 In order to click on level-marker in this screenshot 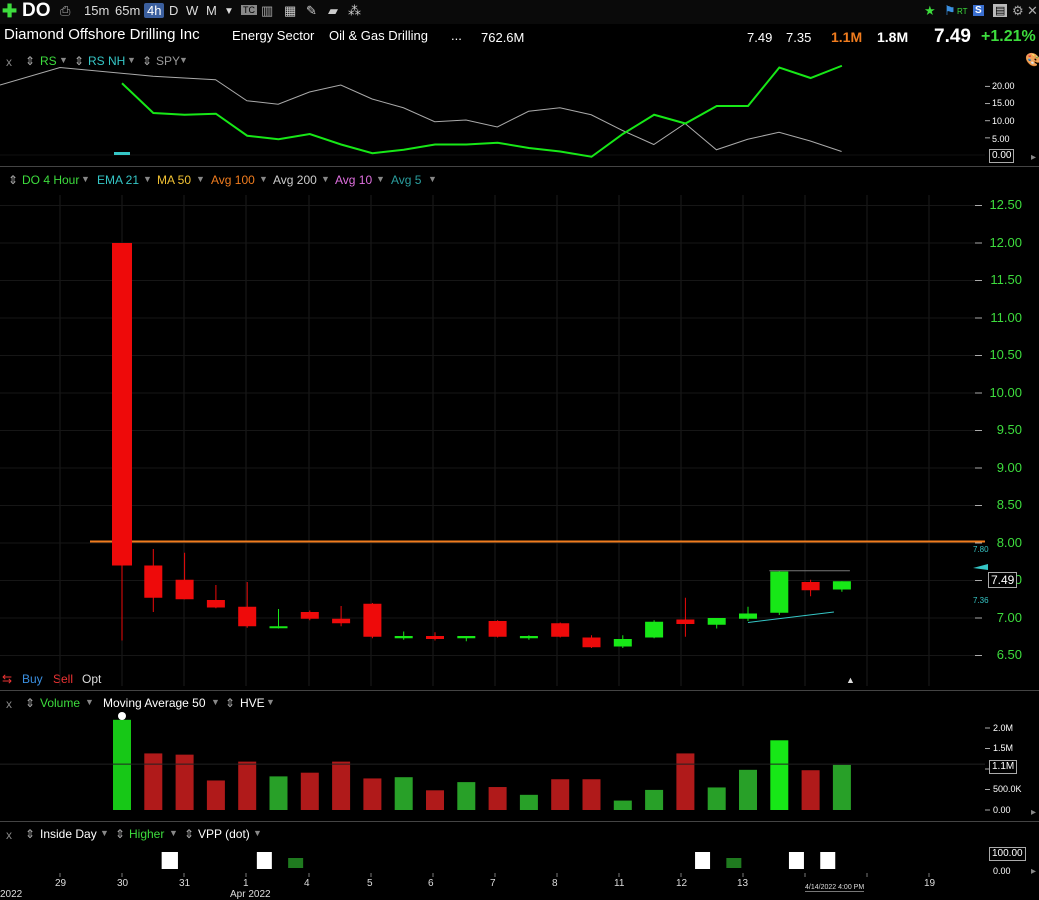, I will do `click(980, 567)`.